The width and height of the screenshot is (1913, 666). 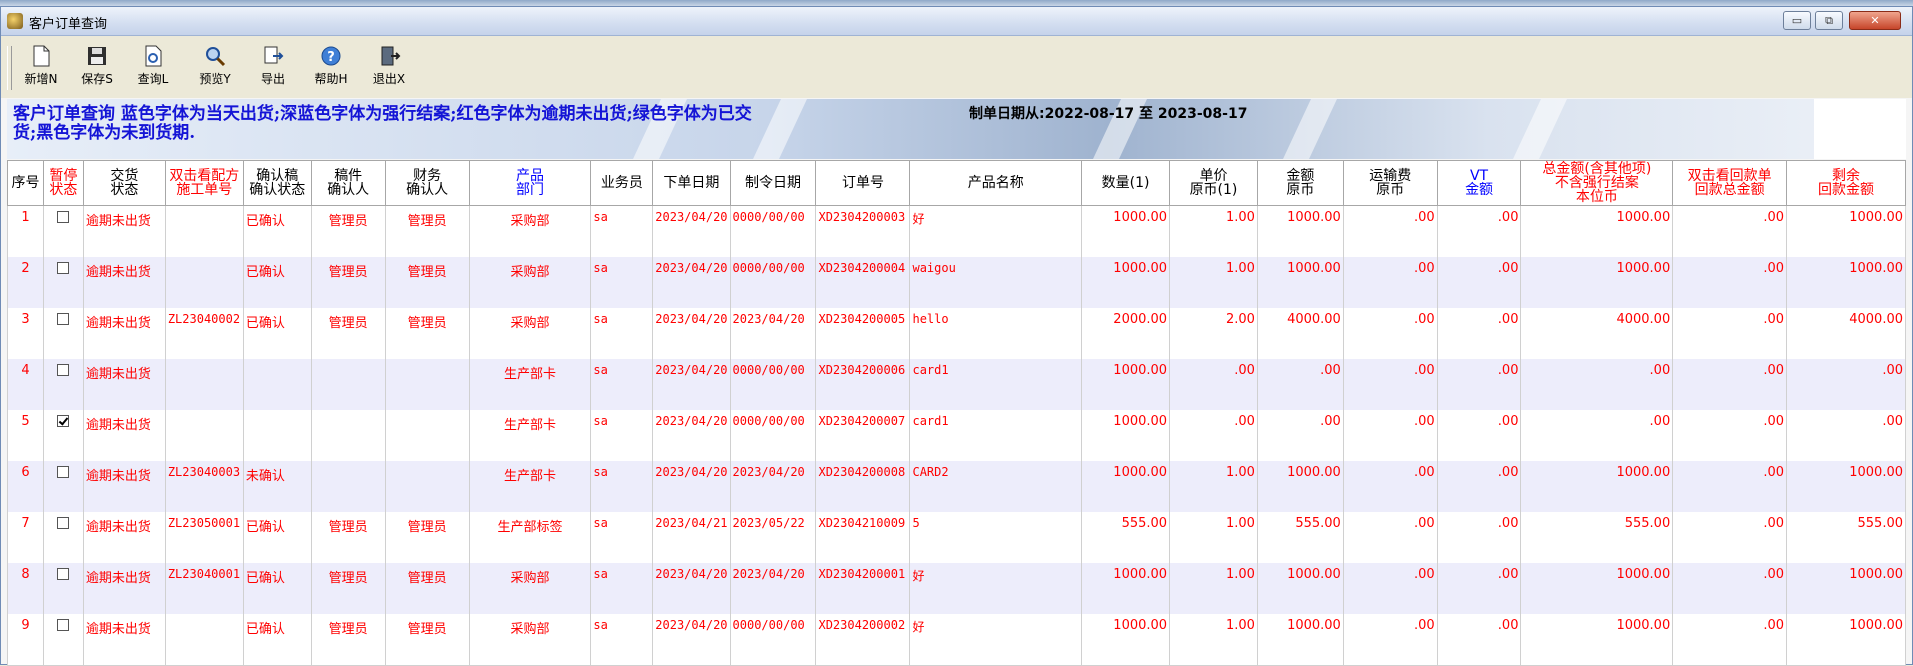 What do you see at coordinates (277, 384) in the screenshot?
I see `cell-draft-confirm` at bounding box center [277, 384].